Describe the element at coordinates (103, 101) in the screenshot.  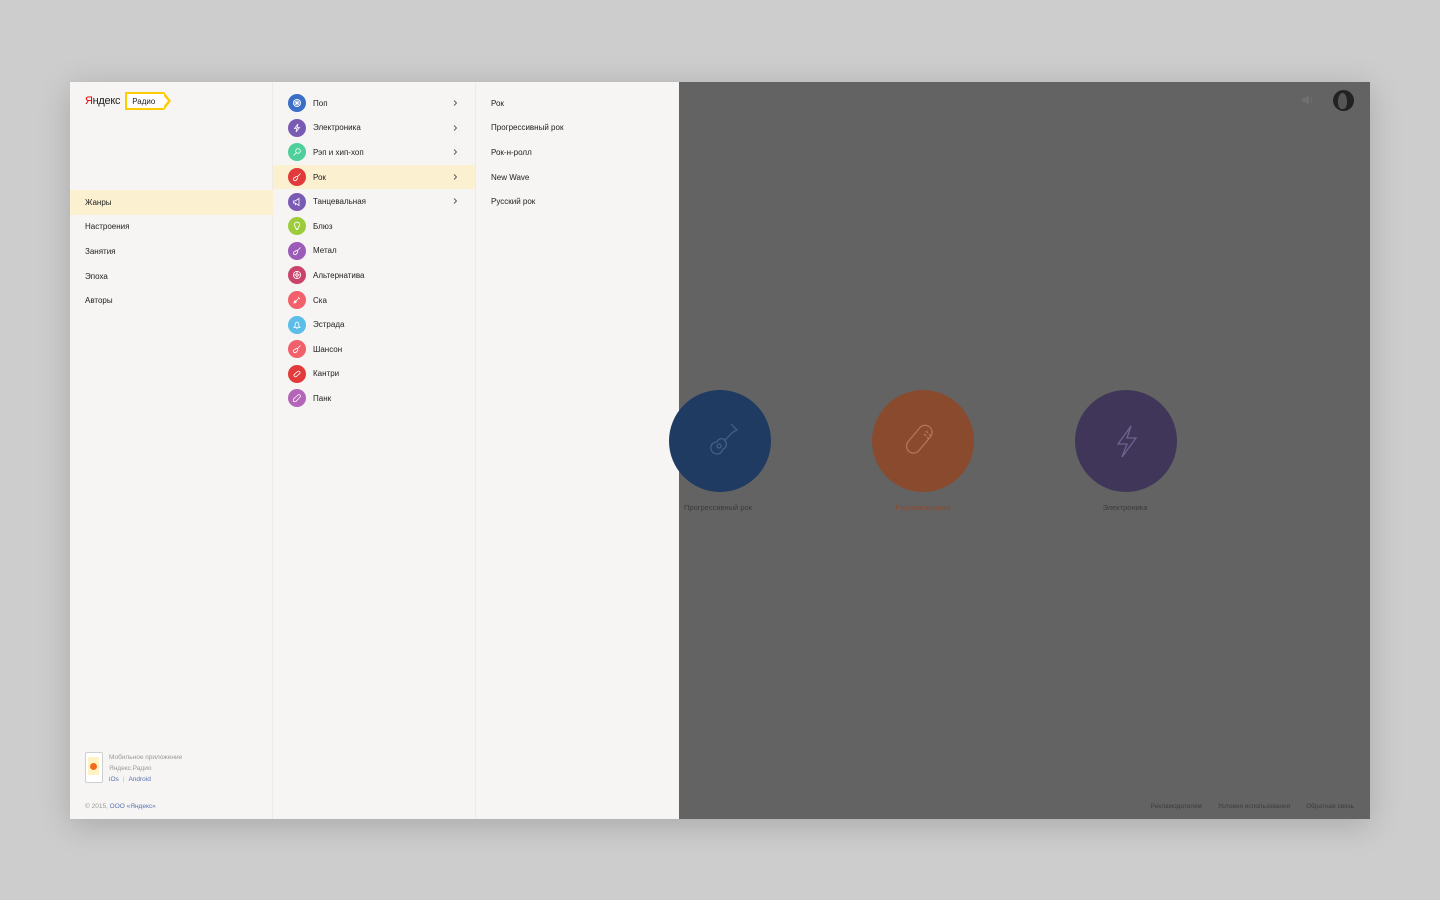
I see `logo-brand: Яндекс` at that location.